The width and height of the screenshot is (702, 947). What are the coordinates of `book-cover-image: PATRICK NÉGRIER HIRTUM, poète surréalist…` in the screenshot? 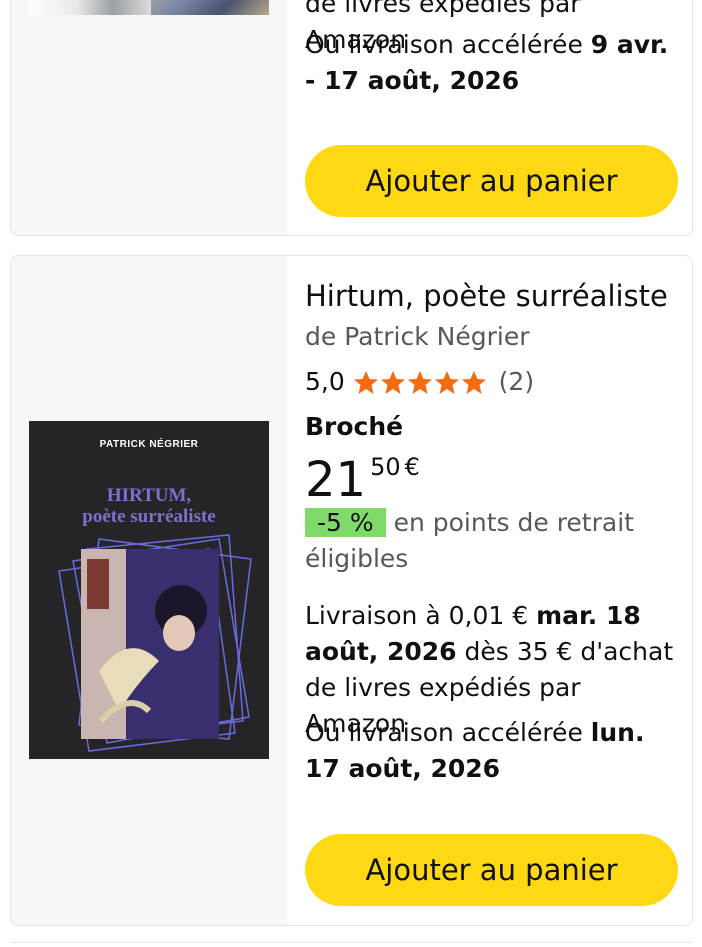 It's located at (149, 590).